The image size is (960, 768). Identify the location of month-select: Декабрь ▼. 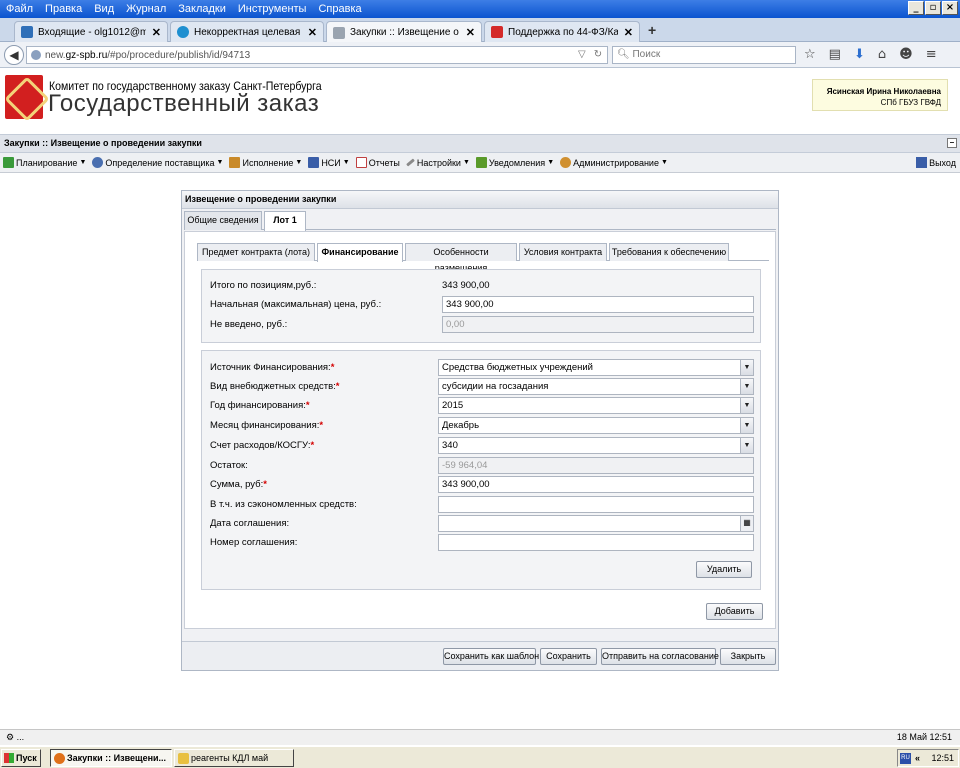
(596, 425).